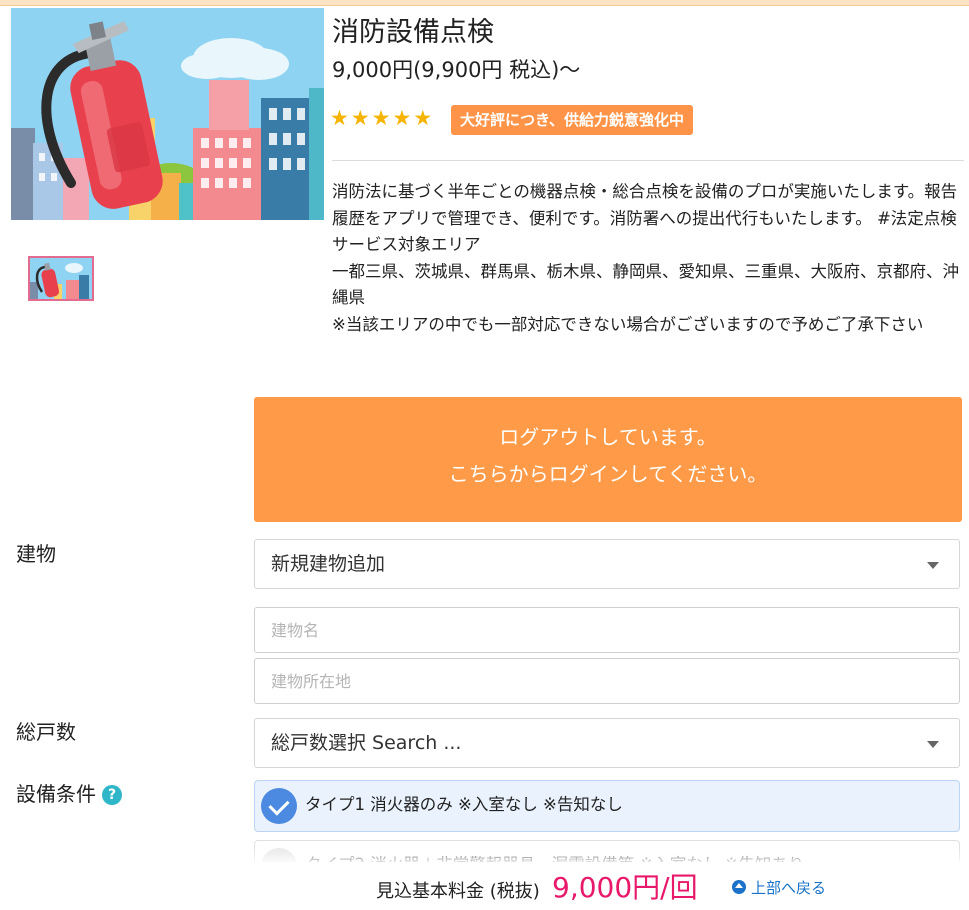 This screenshot has height=910, width=969. What do you see at coordinates (484, 3) in the screenshot?
I see `top-bar` at bounding box center [484, 3].